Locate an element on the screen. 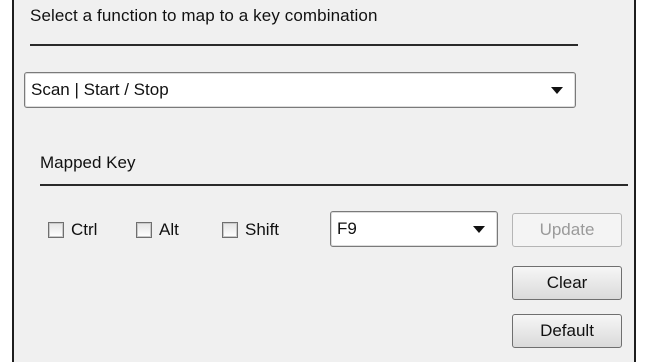 The image size is (648, 364). ctrl-checkbox-label: Ctrl is located at coordinates (84, 229).